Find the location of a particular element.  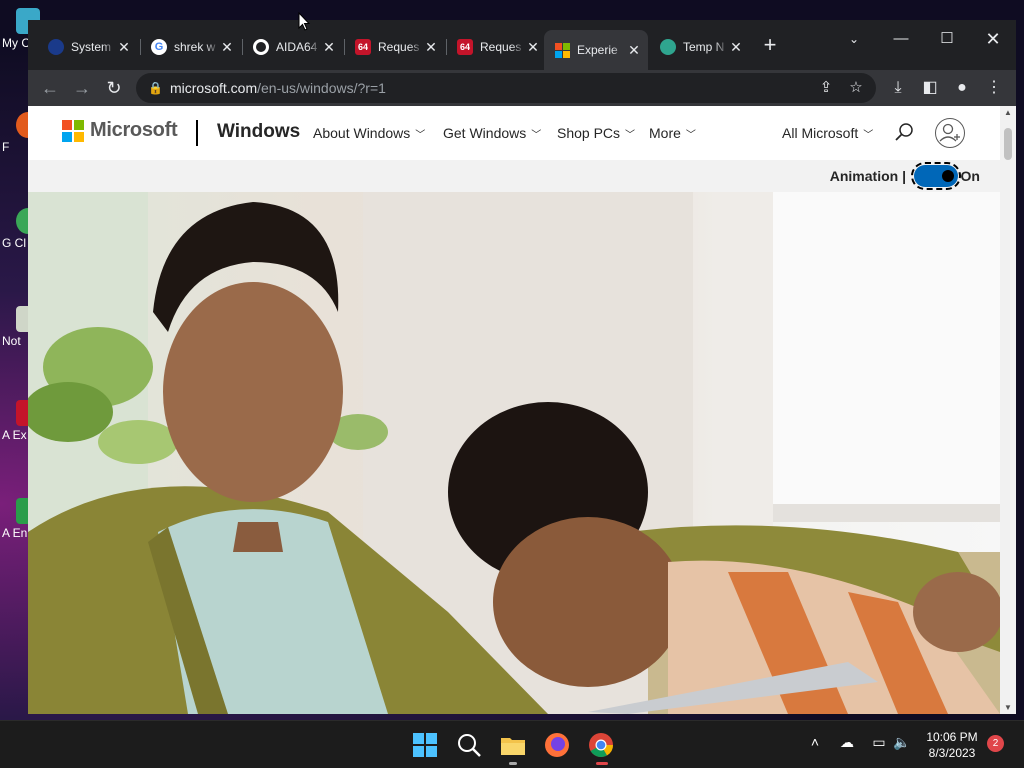

profile-icon: ● is located at coordinates (962, 88).